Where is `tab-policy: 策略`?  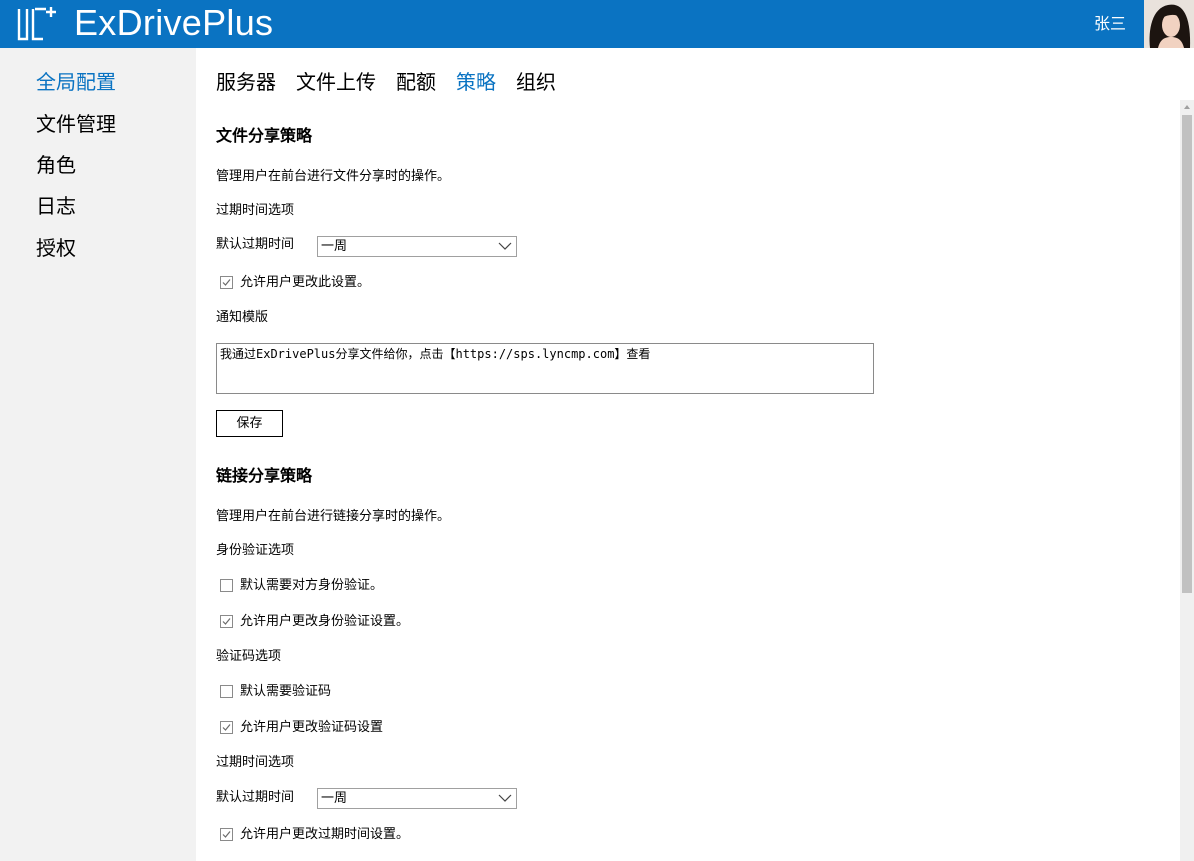
tab-policy: 策略 is located at coordinates (476, 82).